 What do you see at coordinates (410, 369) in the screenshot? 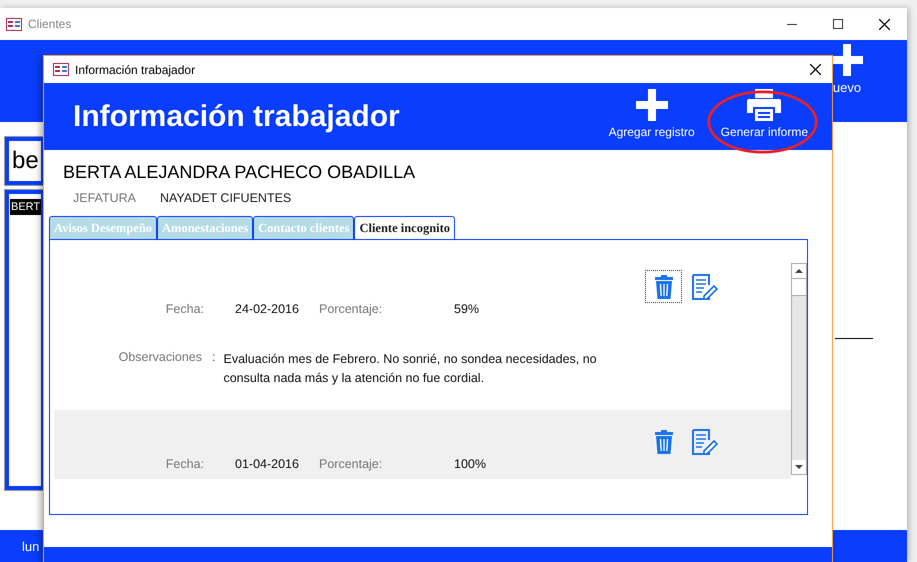
I see `notes-text: Evaluación mes de Febrero. No sonrié, no sondea necesidades, no consulta nada más y la atención no fue cordial.` at bounding box center [410, 369].